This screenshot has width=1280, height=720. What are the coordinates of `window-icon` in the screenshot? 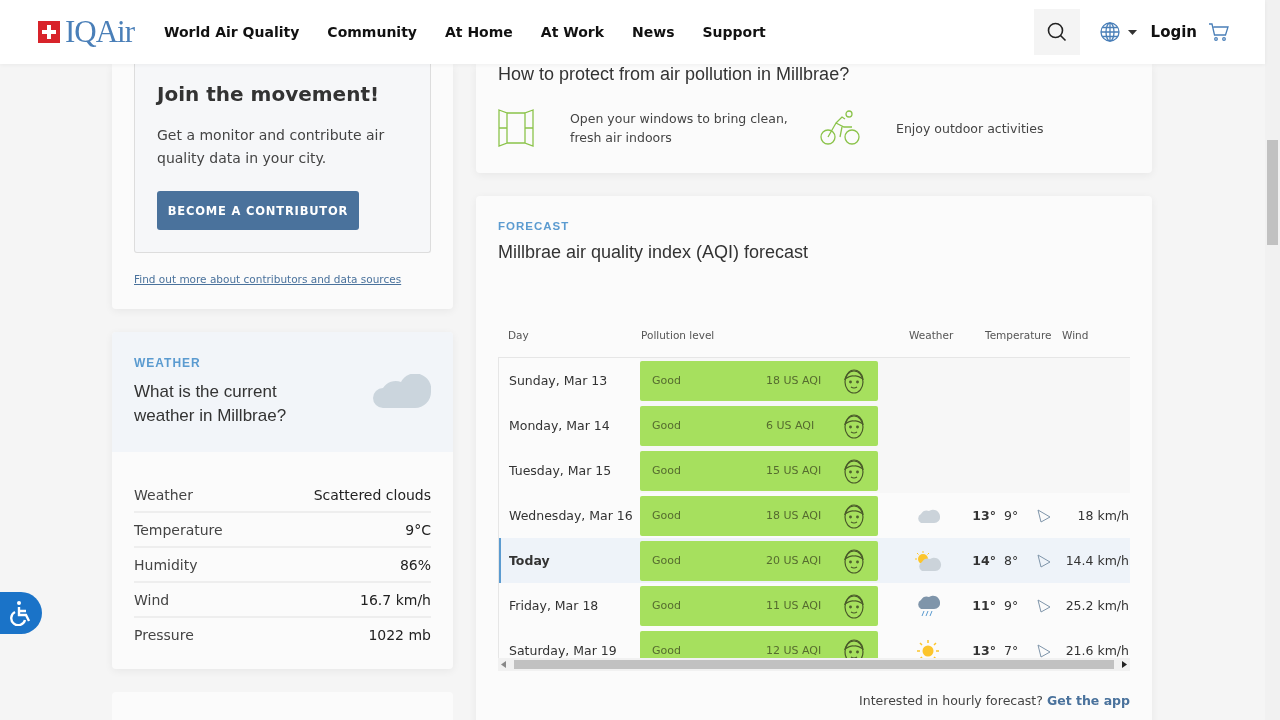 It's located at (516, 128).